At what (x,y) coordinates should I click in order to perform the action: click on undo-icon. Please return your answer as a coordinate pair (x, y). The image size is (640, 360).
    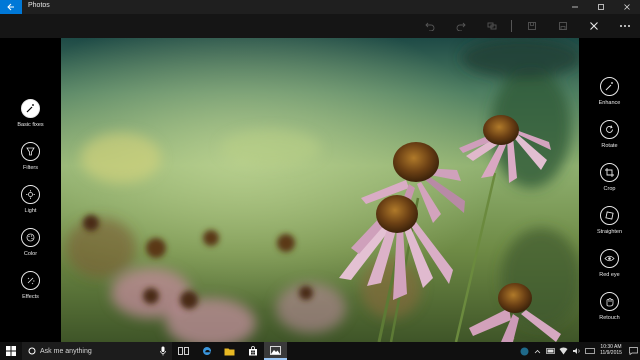
    Looking at the image, I should click on (429, 26).